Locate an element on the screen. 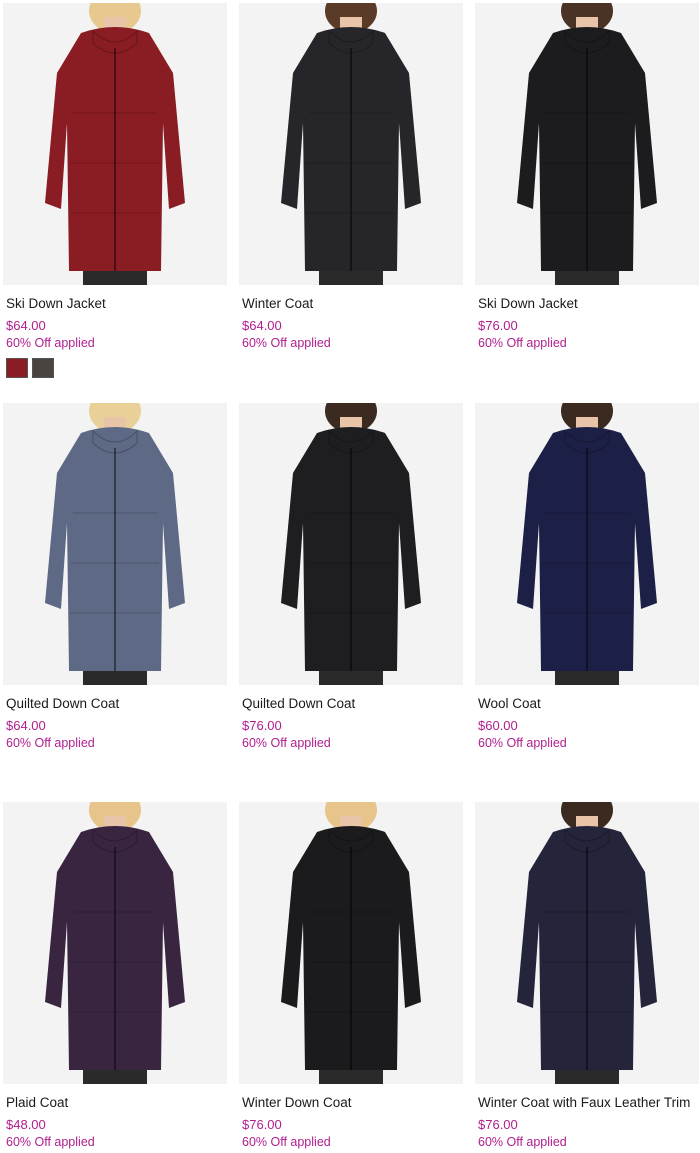 Image resolution: width=700 pixels, height=1153 pixels. product-name: Plaid Coat is located at coordinates (37, 1102).